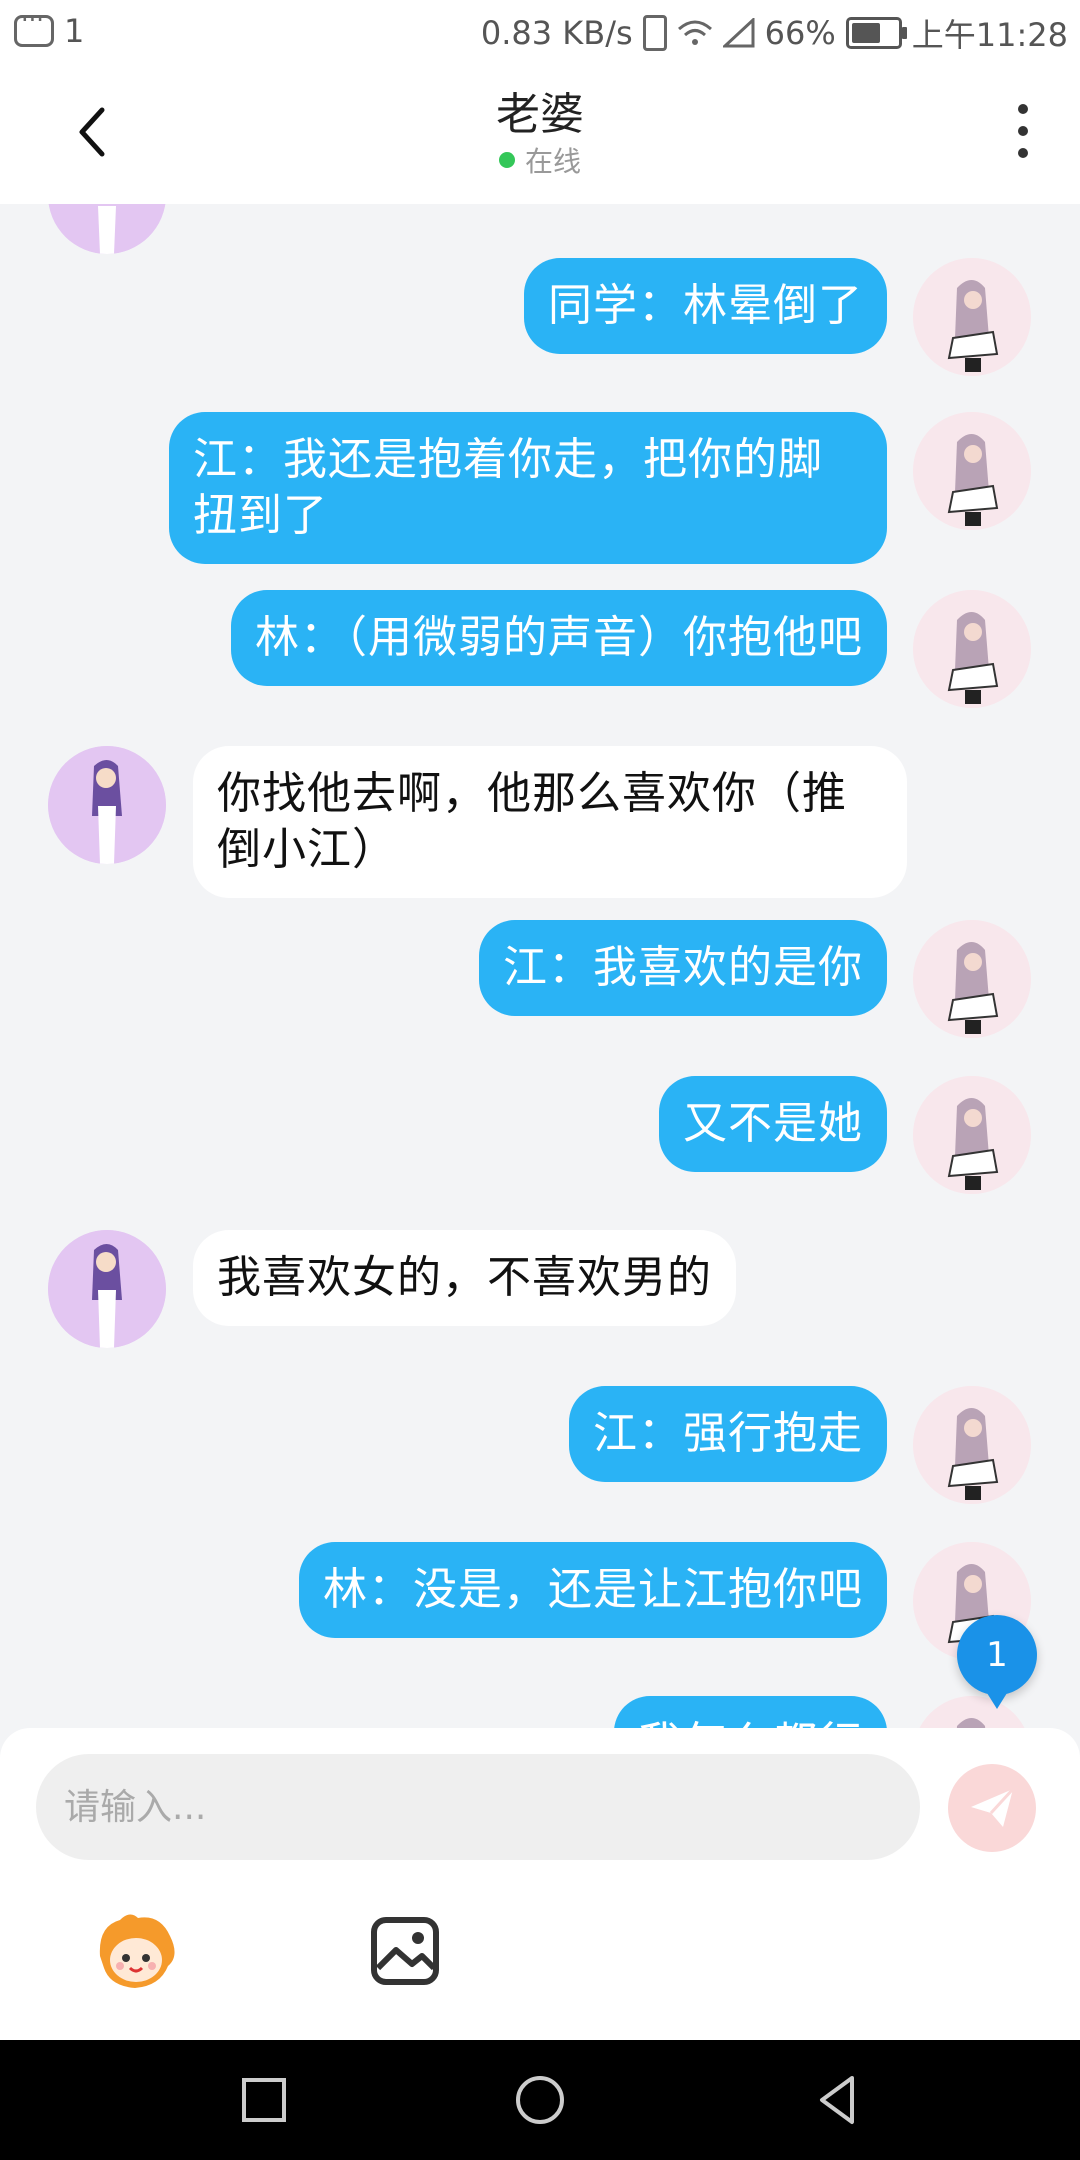 This screenshot has width=1080, height=2160. What do you see at coordinates (559, 638) in the screenshot?
I see `message-bubble-sent: 林：（用微弱的声音）你抱他吧` at bounding box center [559, 638].